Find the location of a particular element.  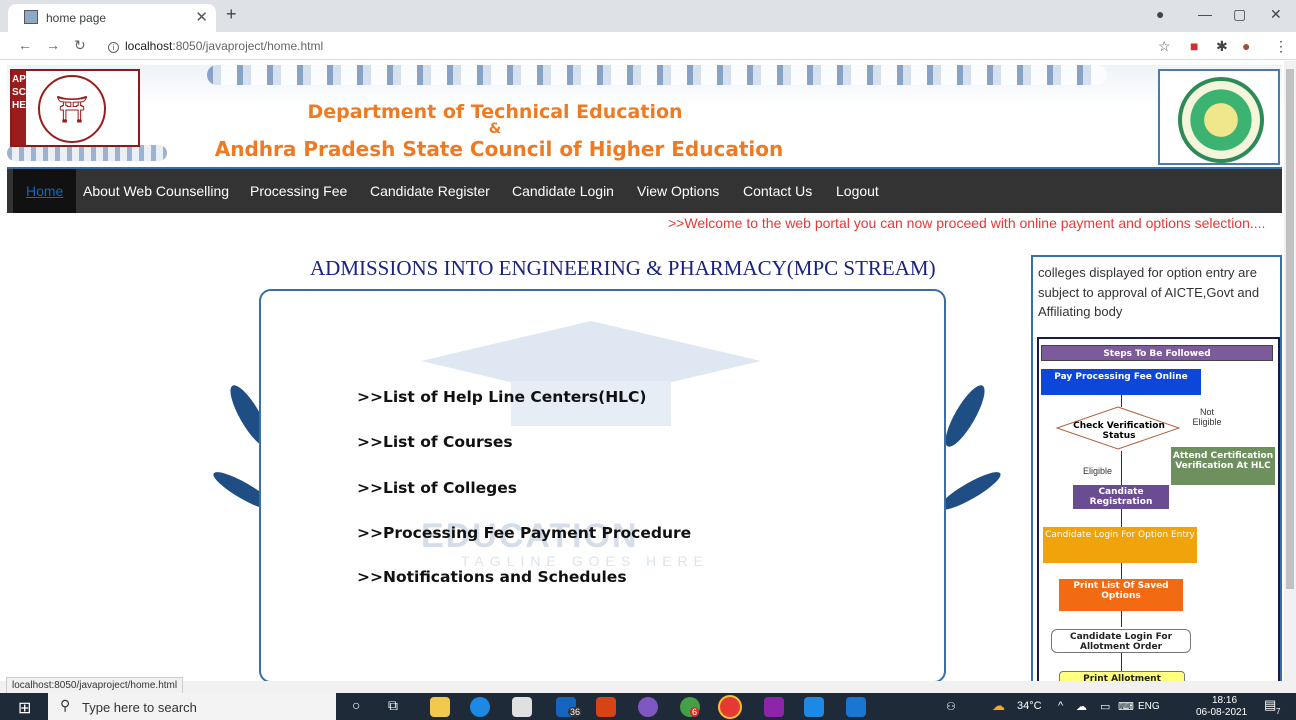

forward-icon: → is located at coordinates (53, 45).